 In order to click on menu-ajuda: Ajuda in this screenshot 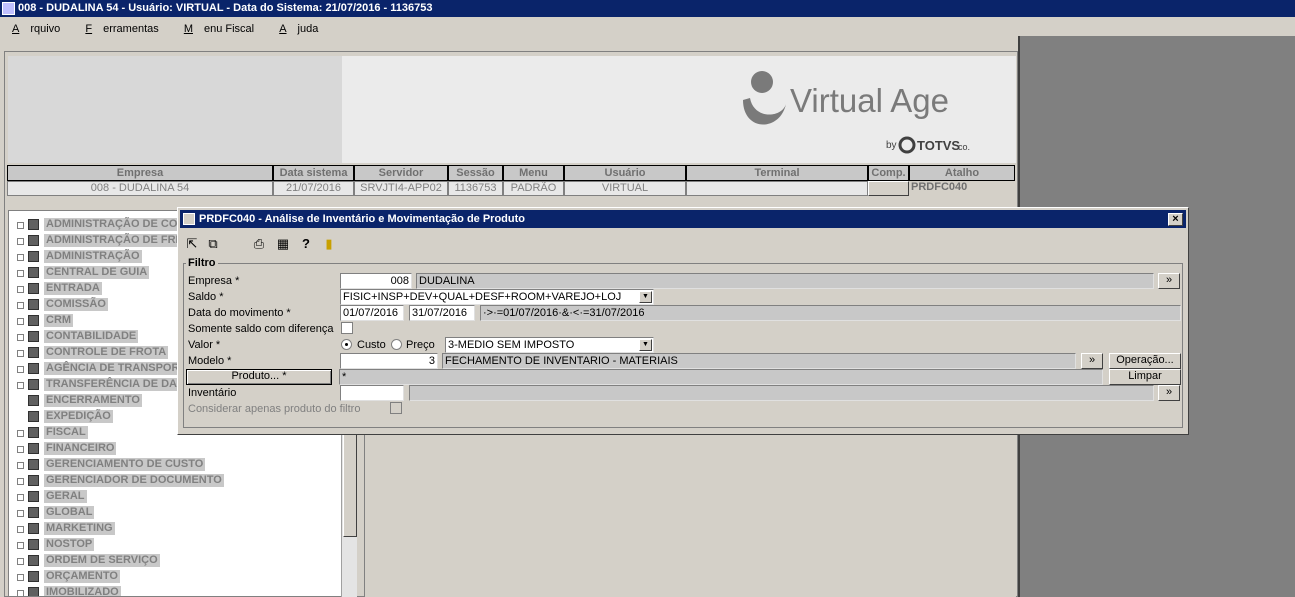, I will do `click(297, 26)`.